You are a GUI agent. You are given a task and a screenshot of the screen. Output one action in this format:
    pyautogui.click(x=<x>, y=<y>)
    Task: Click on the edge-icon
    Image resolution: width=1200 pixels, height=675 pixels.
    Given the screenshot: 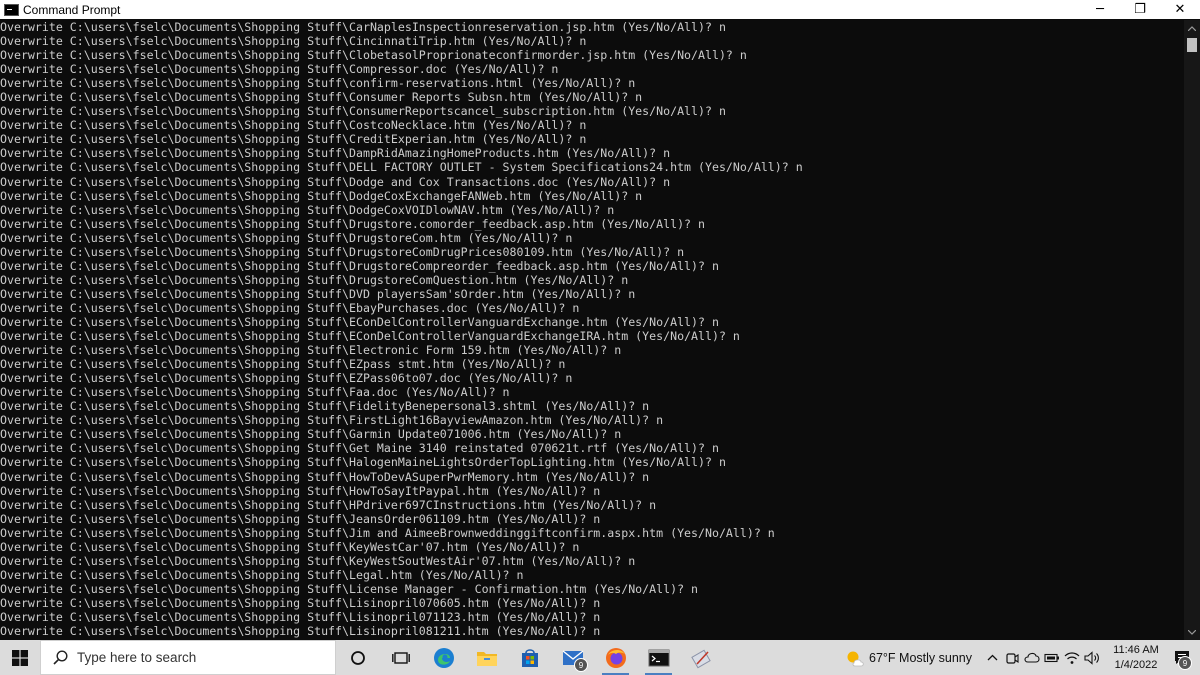 What is the action you would take?
    pyautogui.click(x=443, y=657)
    